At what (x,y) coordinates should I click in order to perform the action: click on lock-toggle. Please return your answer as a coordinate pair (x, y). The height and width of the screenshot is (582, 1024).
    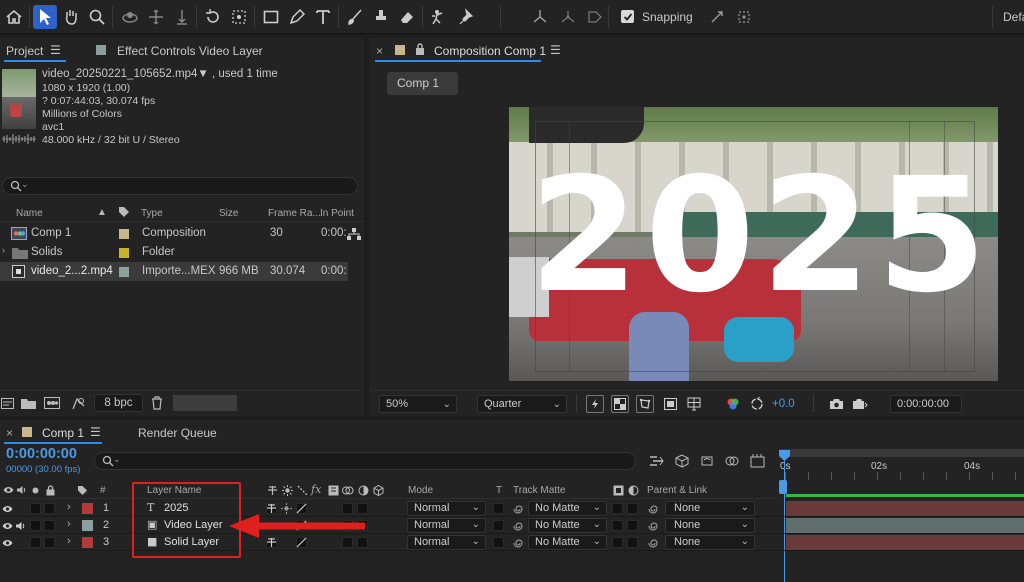
    Looking at the image, I should click on (49, 525).